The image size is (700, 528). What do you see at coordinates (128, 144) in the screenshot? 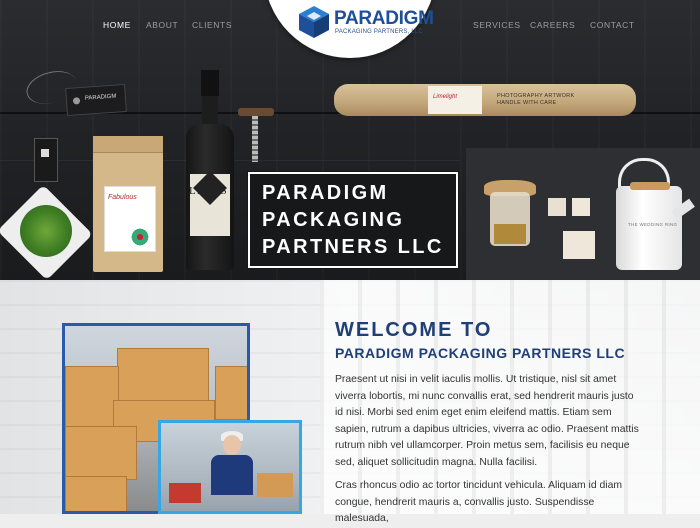
I see `coffee-bag-fold` at bounding box center [128, 144].